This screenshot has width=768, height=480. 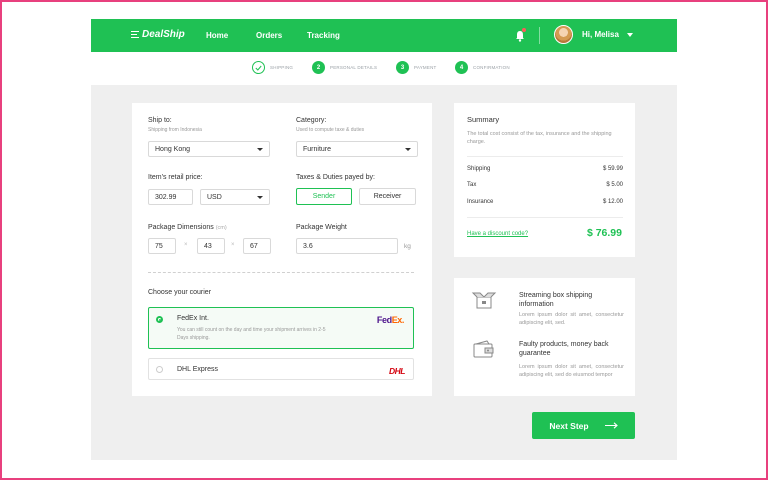 What do you see at coordinates (479, 169) in the screenshot?
I see `row-label: Shipping` at bounding box center [479, 169].